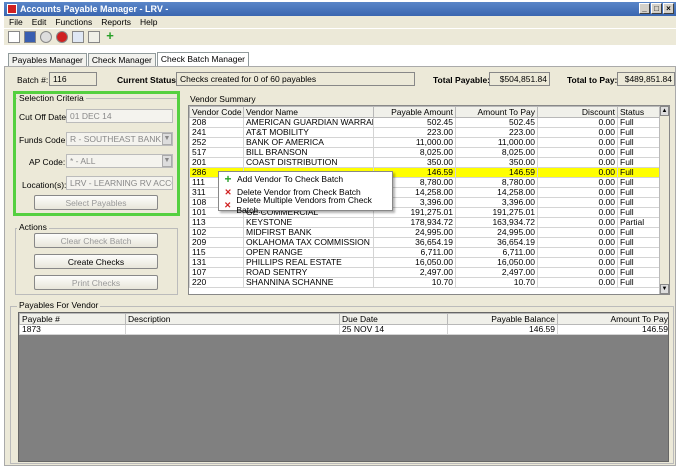 The height and width of the screenshot is (470, 681). Describe the element at coordinates (496, 202) in the screenshot. I see `table-cell: 3,396.00` at that location.